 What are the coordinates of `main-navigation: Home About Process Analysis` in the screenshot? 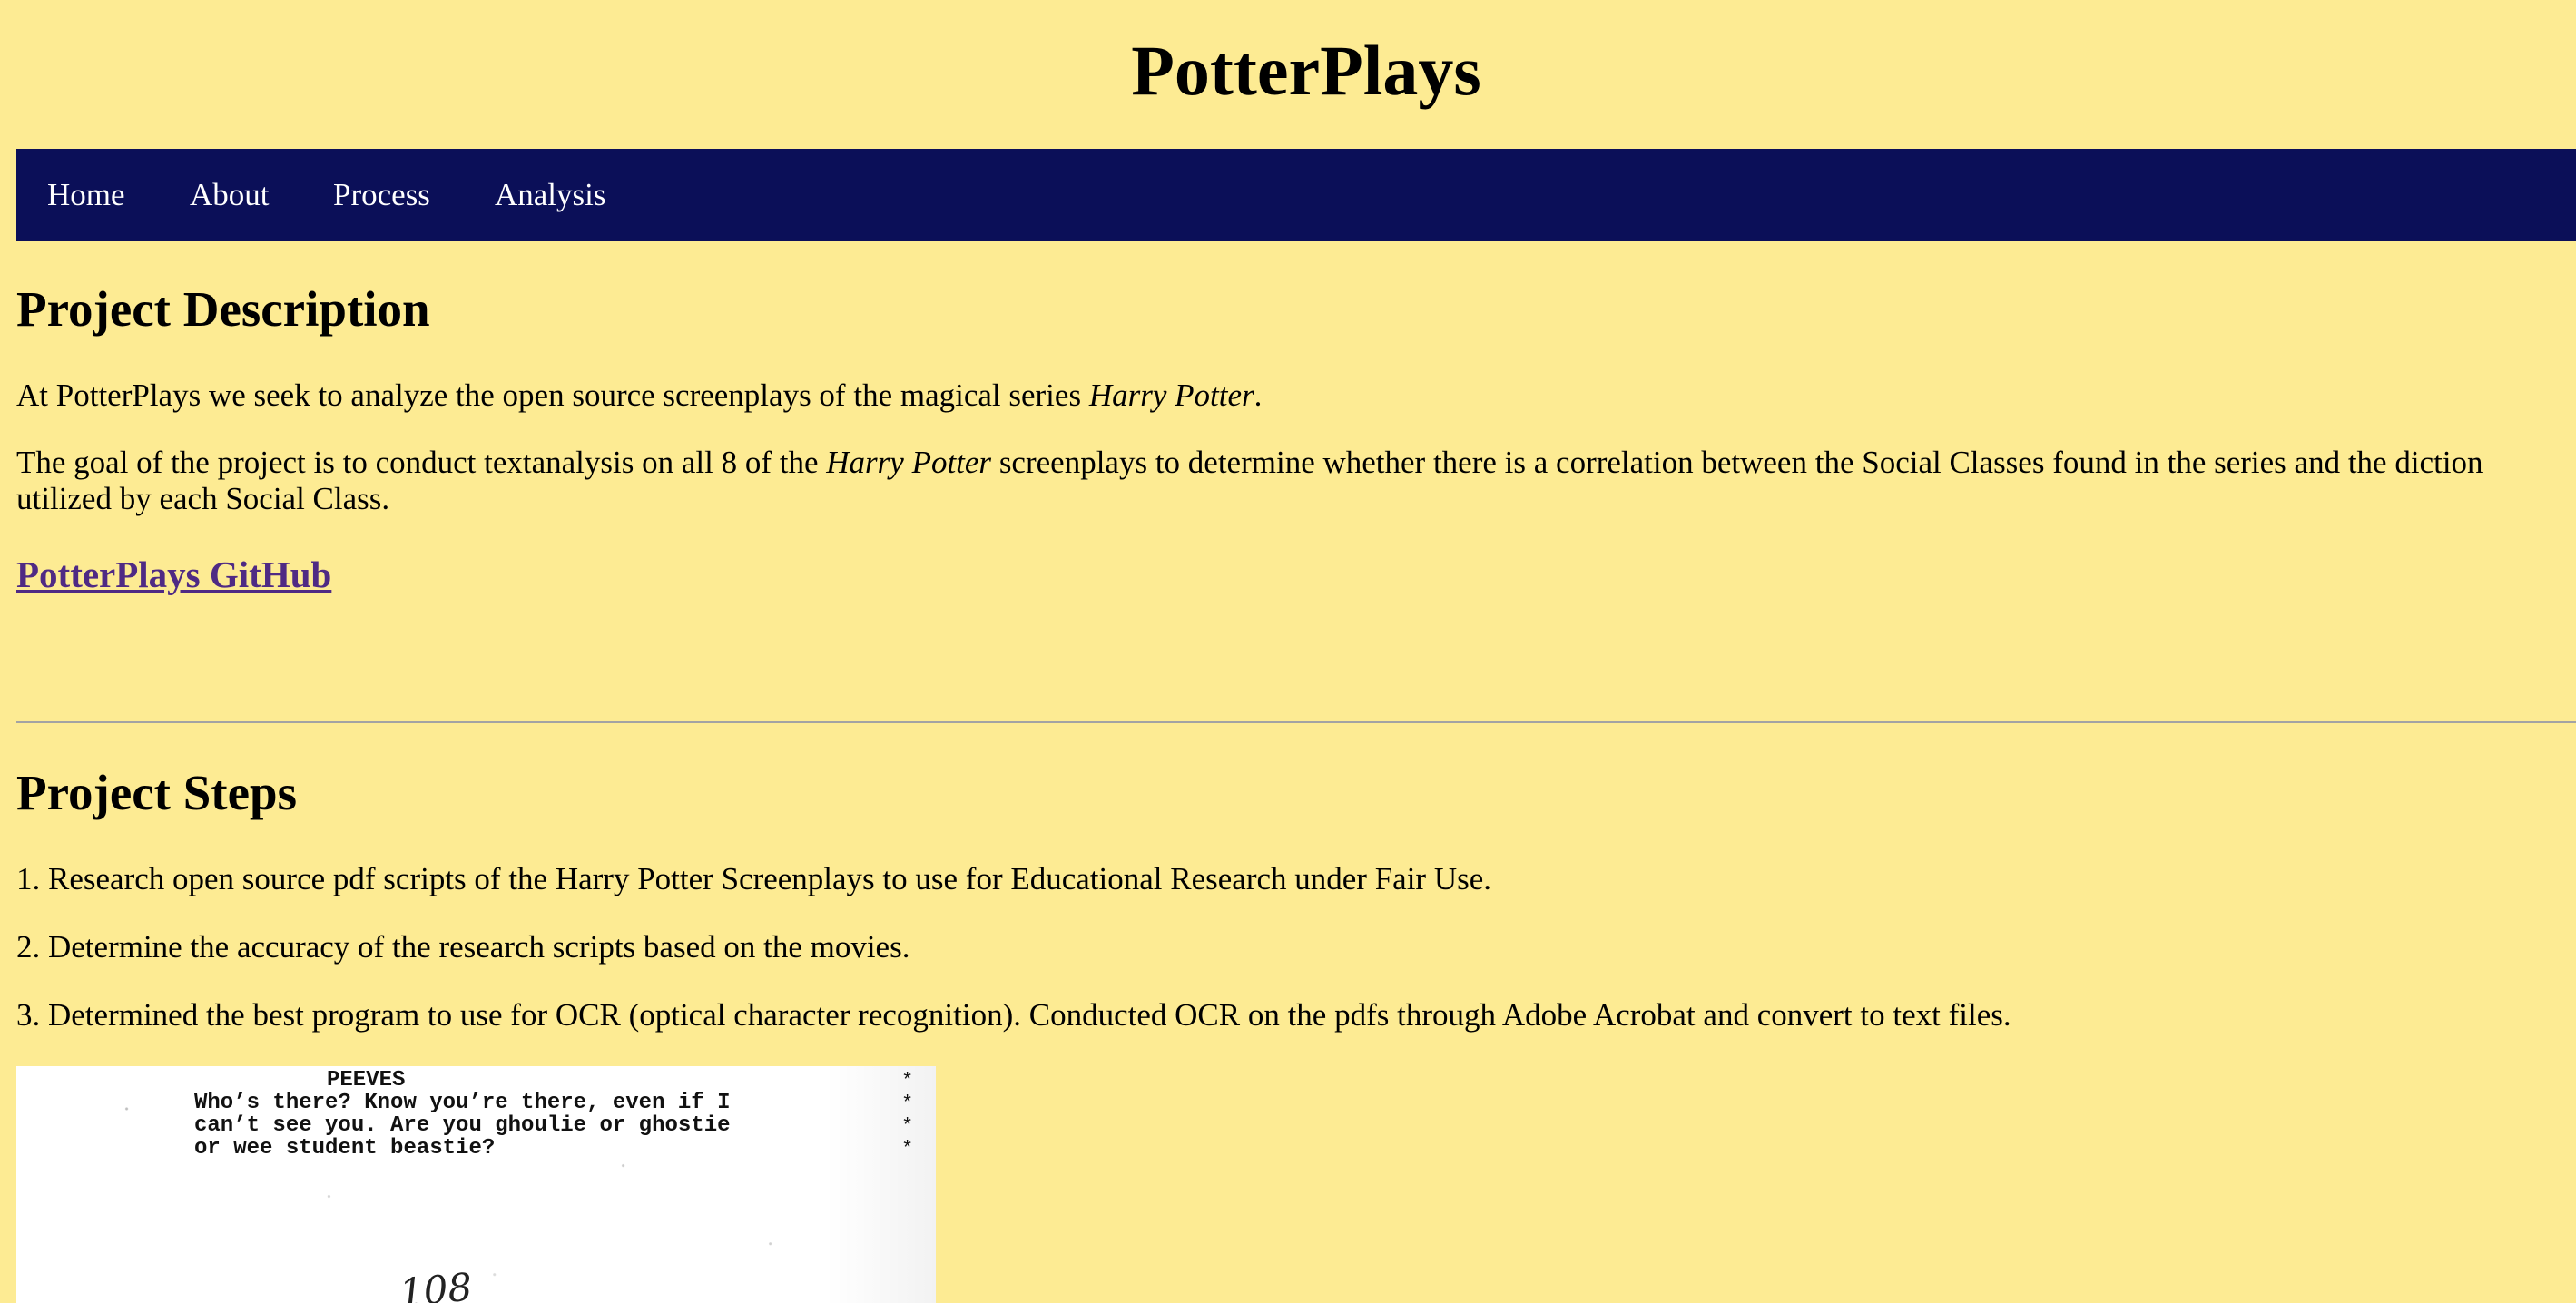 It's located at (1296, 195).